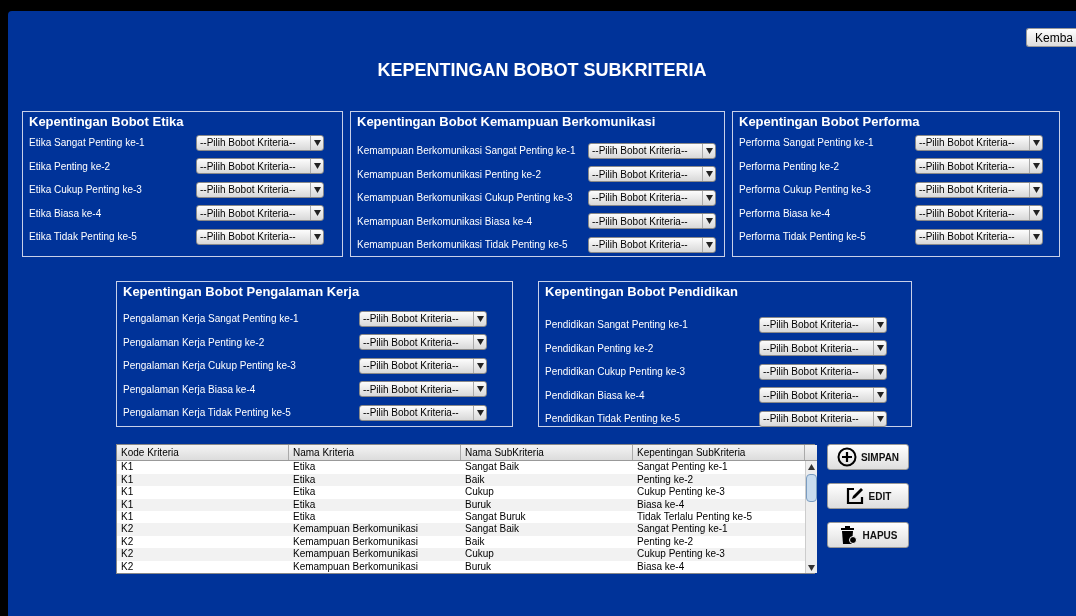 The height and width of the screenshot is (616, 1076). Describe the element at coordinates (719, 453) in the screenshot. I see `column-header: Kepentingan SubKriteria` at that location.